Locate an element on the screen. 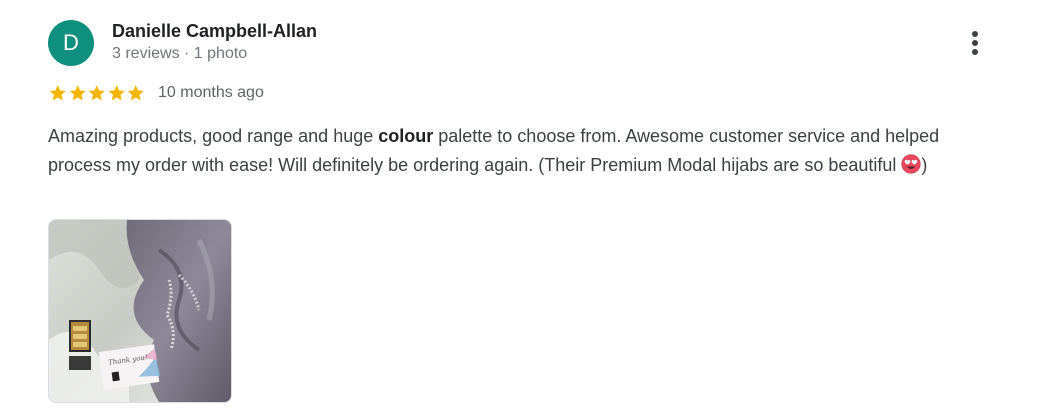 This screenshot has height=415, width=1045. review-text-bold: colour is located at coordinates (406, 136).